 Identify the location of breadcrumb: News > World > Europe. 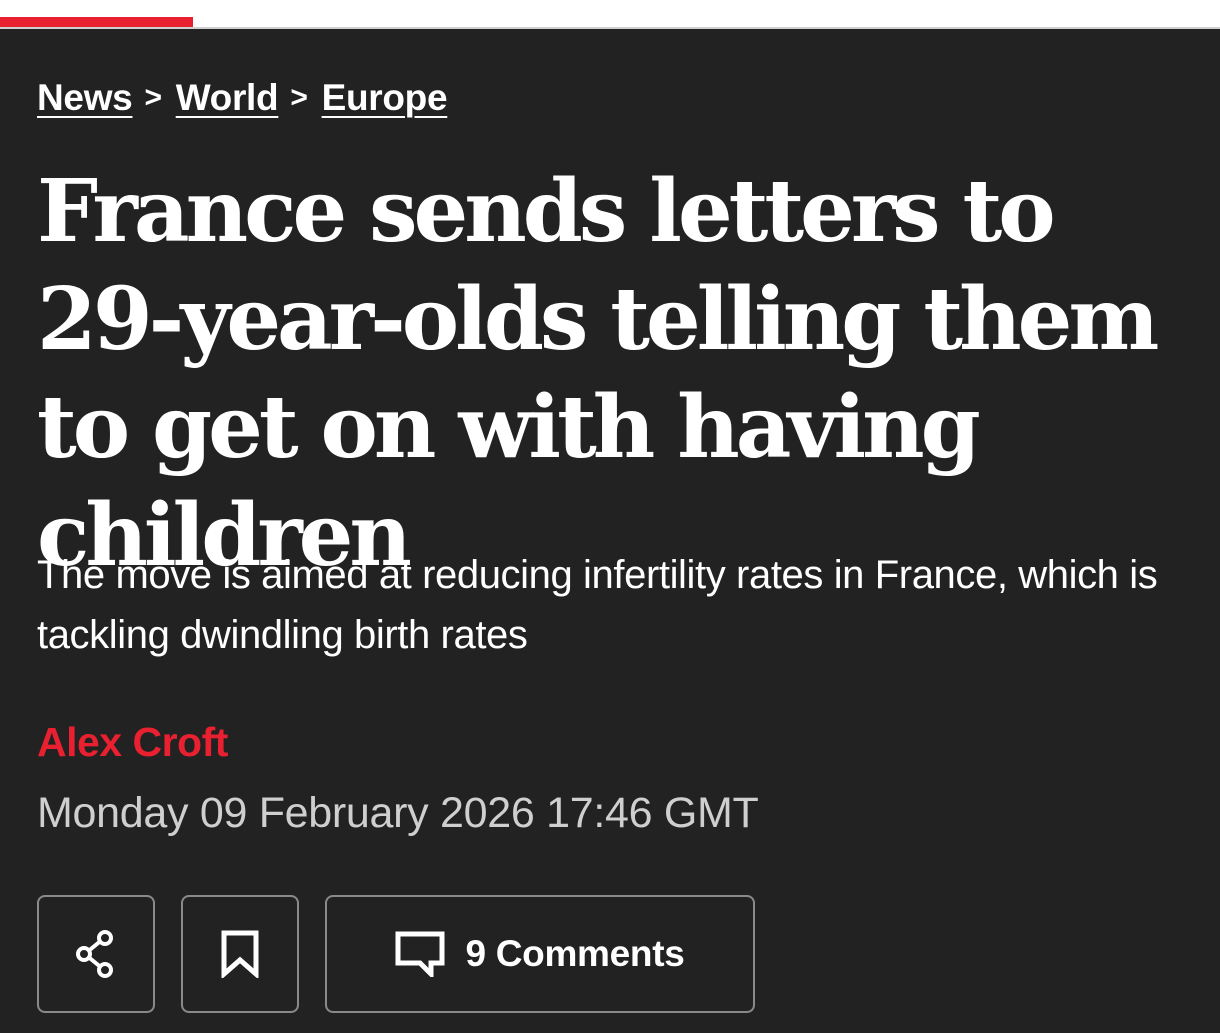
(242, 98).